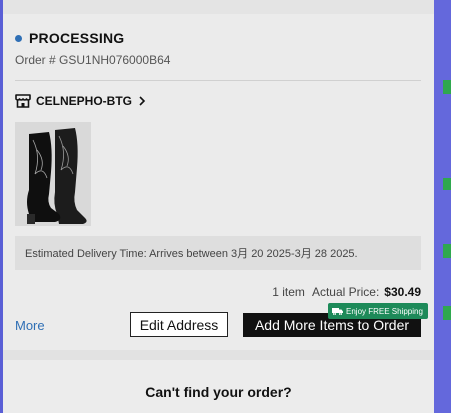 This screenshot has width=451, height=413. Describe the element at coordinates (288, 292) in the screenshot. I see `items-count: 1 item` at that location.